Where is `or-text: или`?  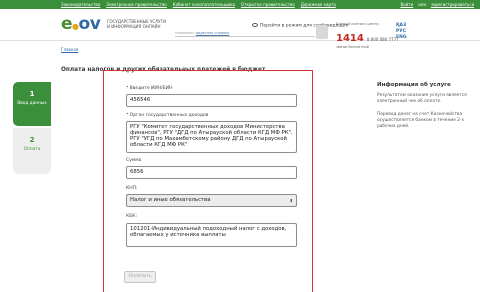 or-text: или is located at coordinates (422, 4).